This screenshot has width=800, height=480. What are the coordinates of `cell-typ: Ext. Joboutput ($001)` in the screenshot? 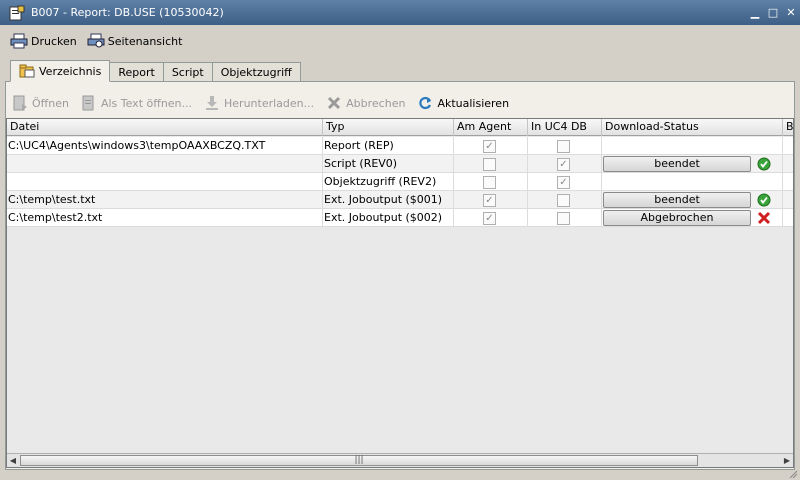 It's located at (388, 200).